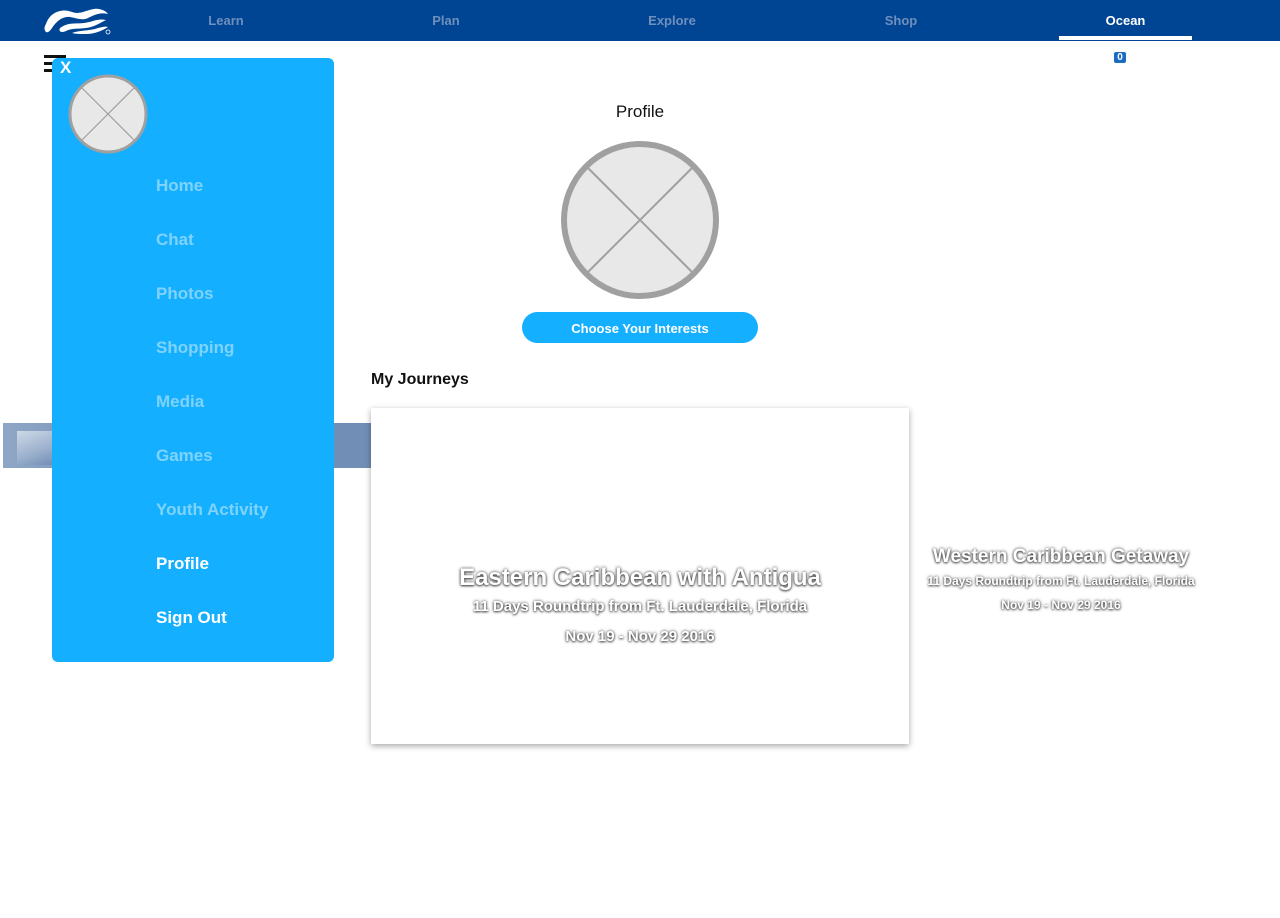 Image resolution: width=1280 pixels, height=918 pixels. I want to click on journey-title: Eastern Caribbean with Antigua, so click(640, 577).